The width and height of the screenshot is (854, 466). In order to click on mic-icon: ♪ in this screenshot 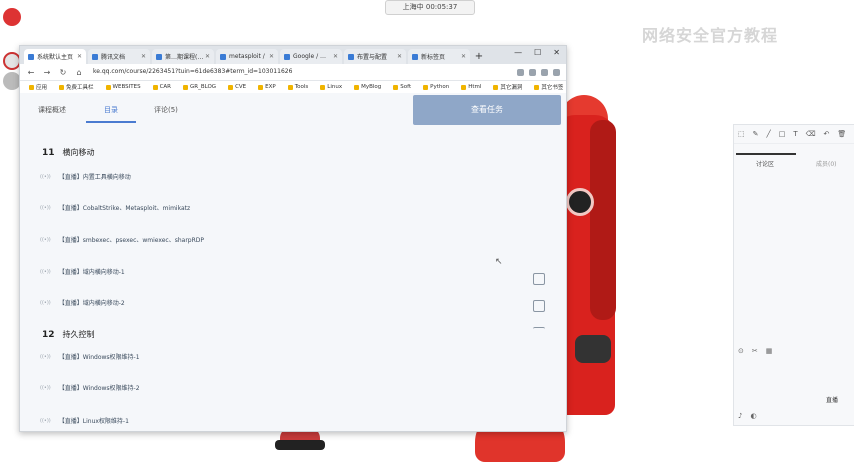, I will do `click(740, 416)`.